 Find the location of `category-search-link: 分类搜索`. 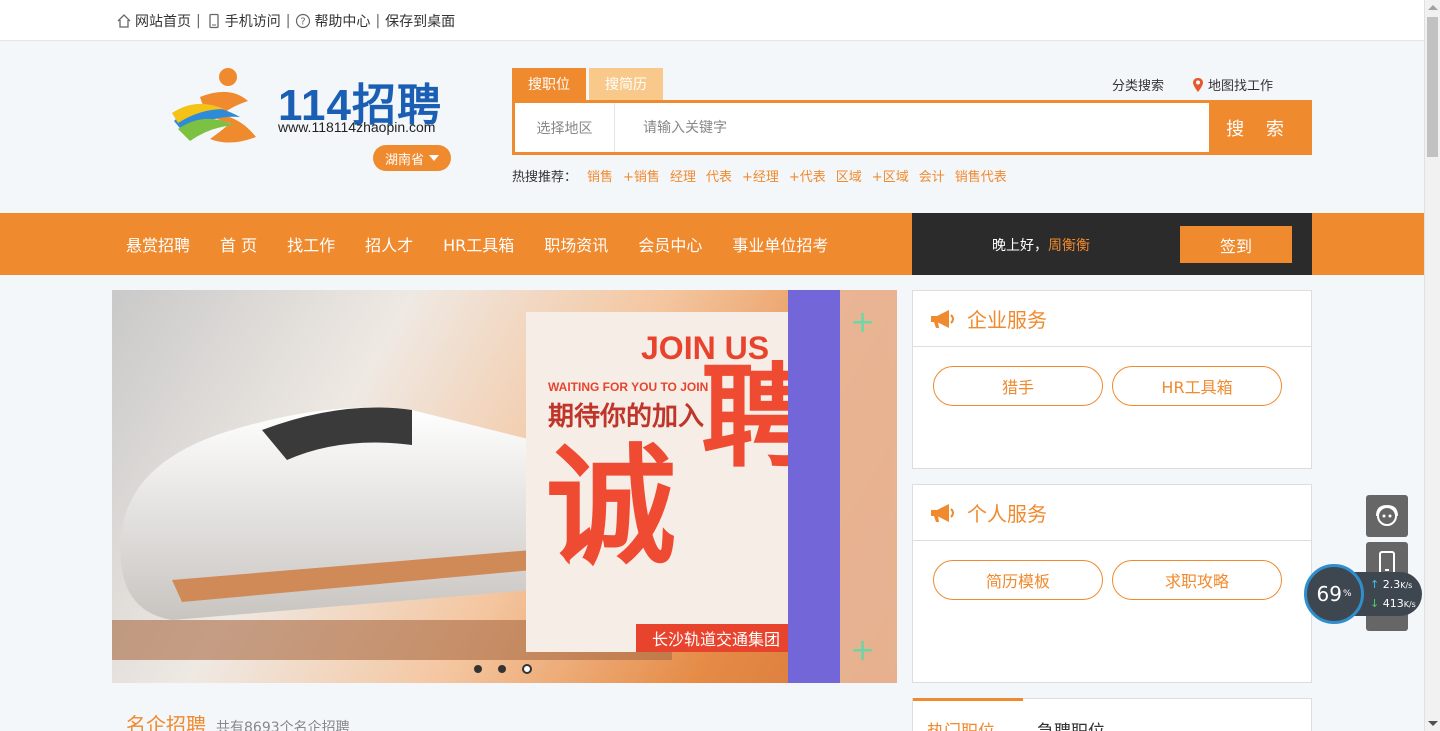

category-search-link: 分类搜索 is located at coordinates (1138, 84).